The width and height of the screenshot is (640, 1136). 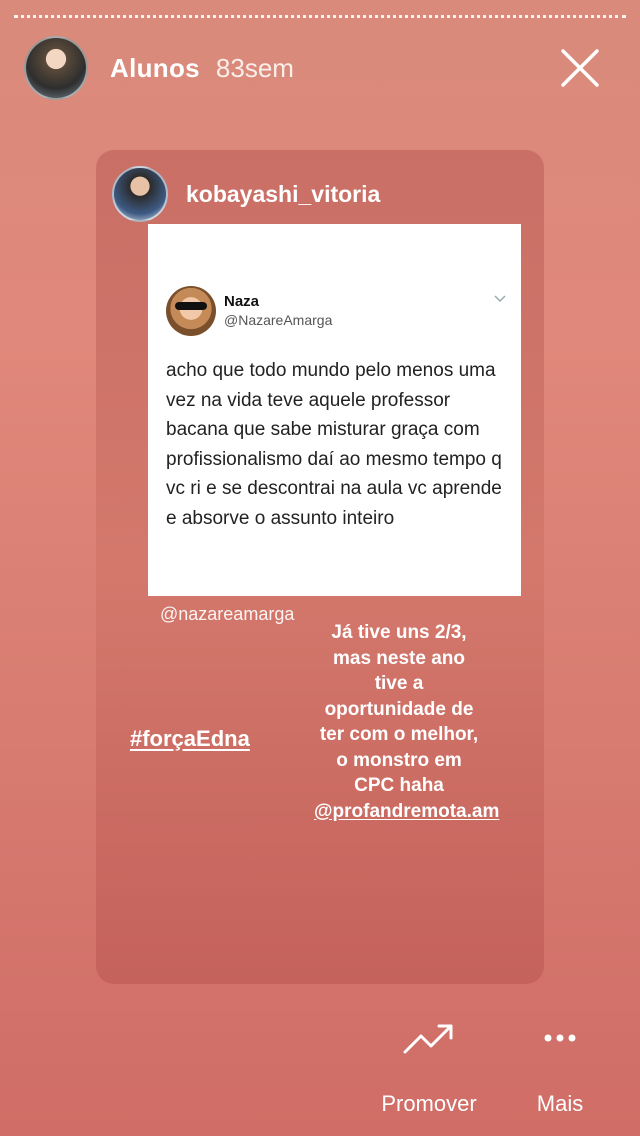 What do you see at coordinates (406, 811) in the screenshot?
I see `caption-mention: @profandremota.am` at bounding box center [406, 811].